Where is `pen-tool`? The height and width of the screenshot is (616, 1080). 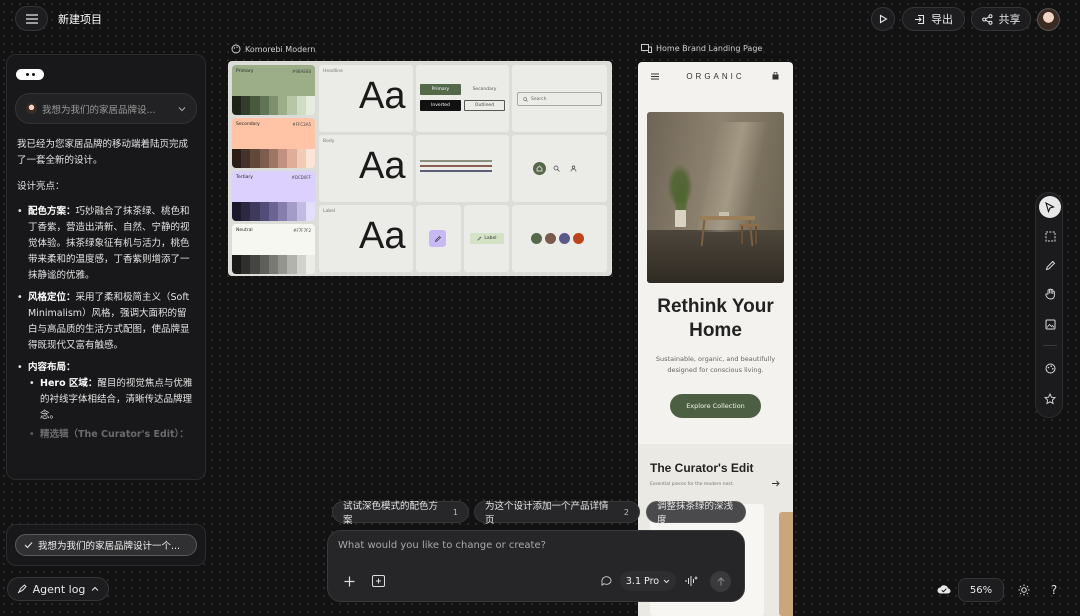
pen-tool is located at coordinates (1050, 265).